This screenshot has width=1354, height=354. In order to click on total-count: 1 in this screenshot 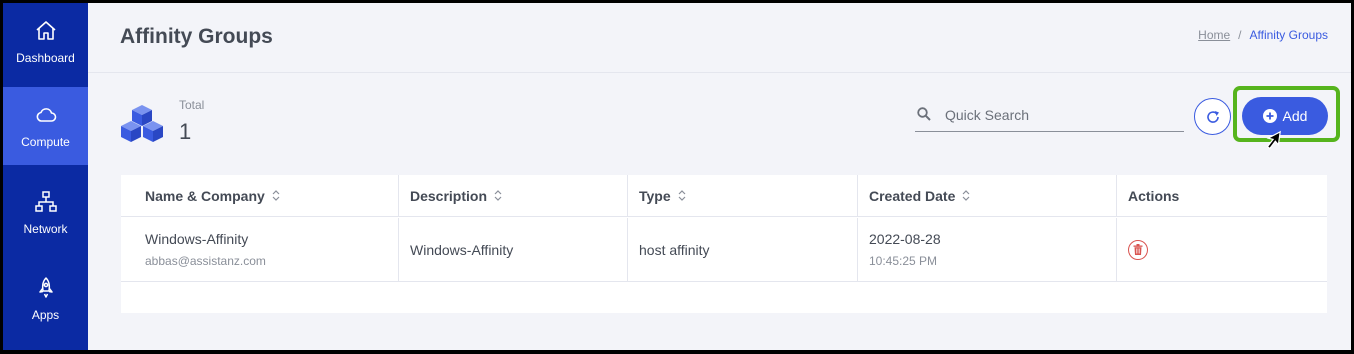, I will do `click(185, 131)`.